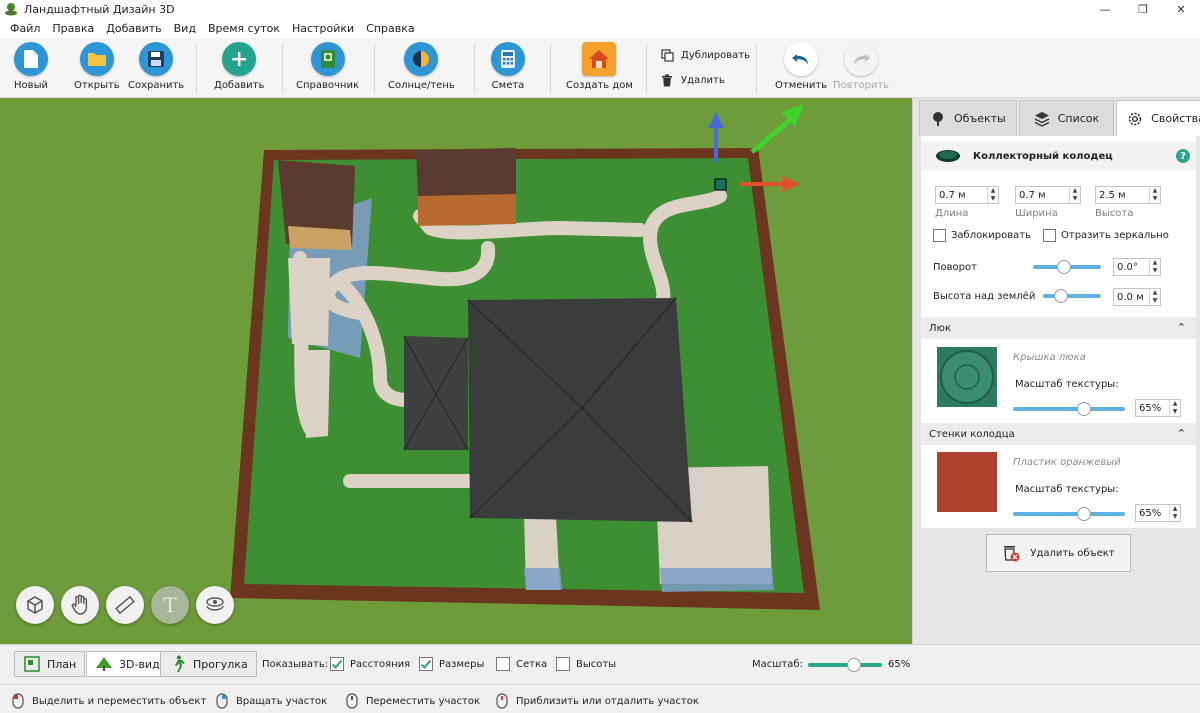 Image resolution: width=1200 pixels, height=713 pixels. Describe the element at coordinates (972, 434) in the screenshot. I see `walls-section-title: Стенки колодца` at that location.